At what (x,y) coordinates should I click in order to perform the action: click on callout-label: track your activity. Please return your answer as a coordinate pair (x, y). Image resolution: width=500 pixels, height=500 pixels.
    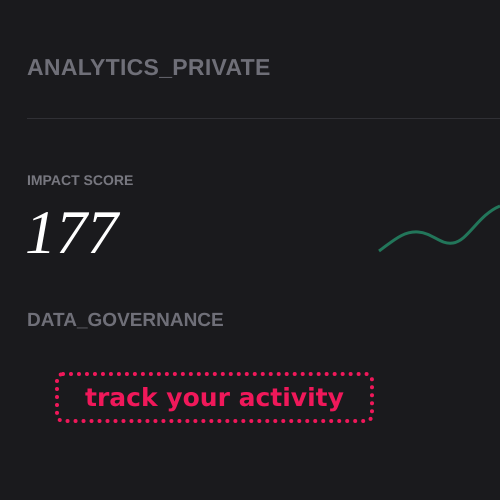
    Looking at the image, I should click on (214, 397).